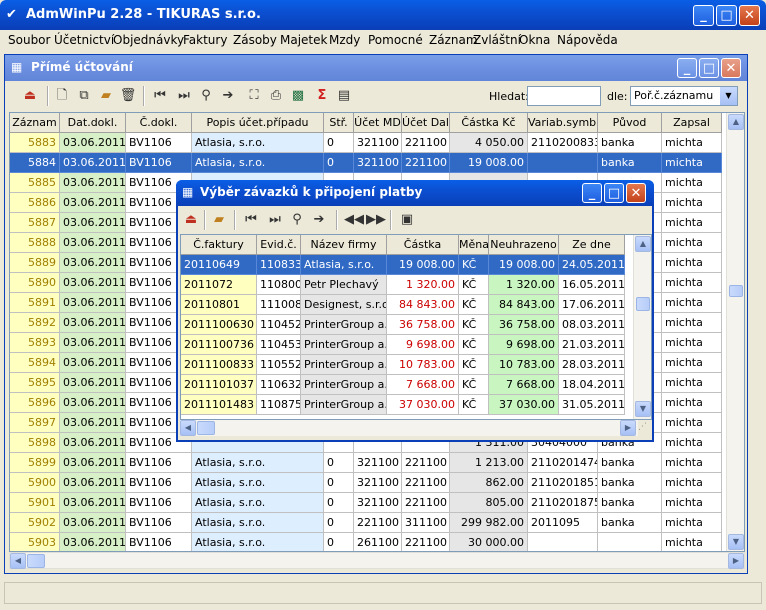  I want to click on dialog-table-cell: 37 030.00, so click(524, 405).